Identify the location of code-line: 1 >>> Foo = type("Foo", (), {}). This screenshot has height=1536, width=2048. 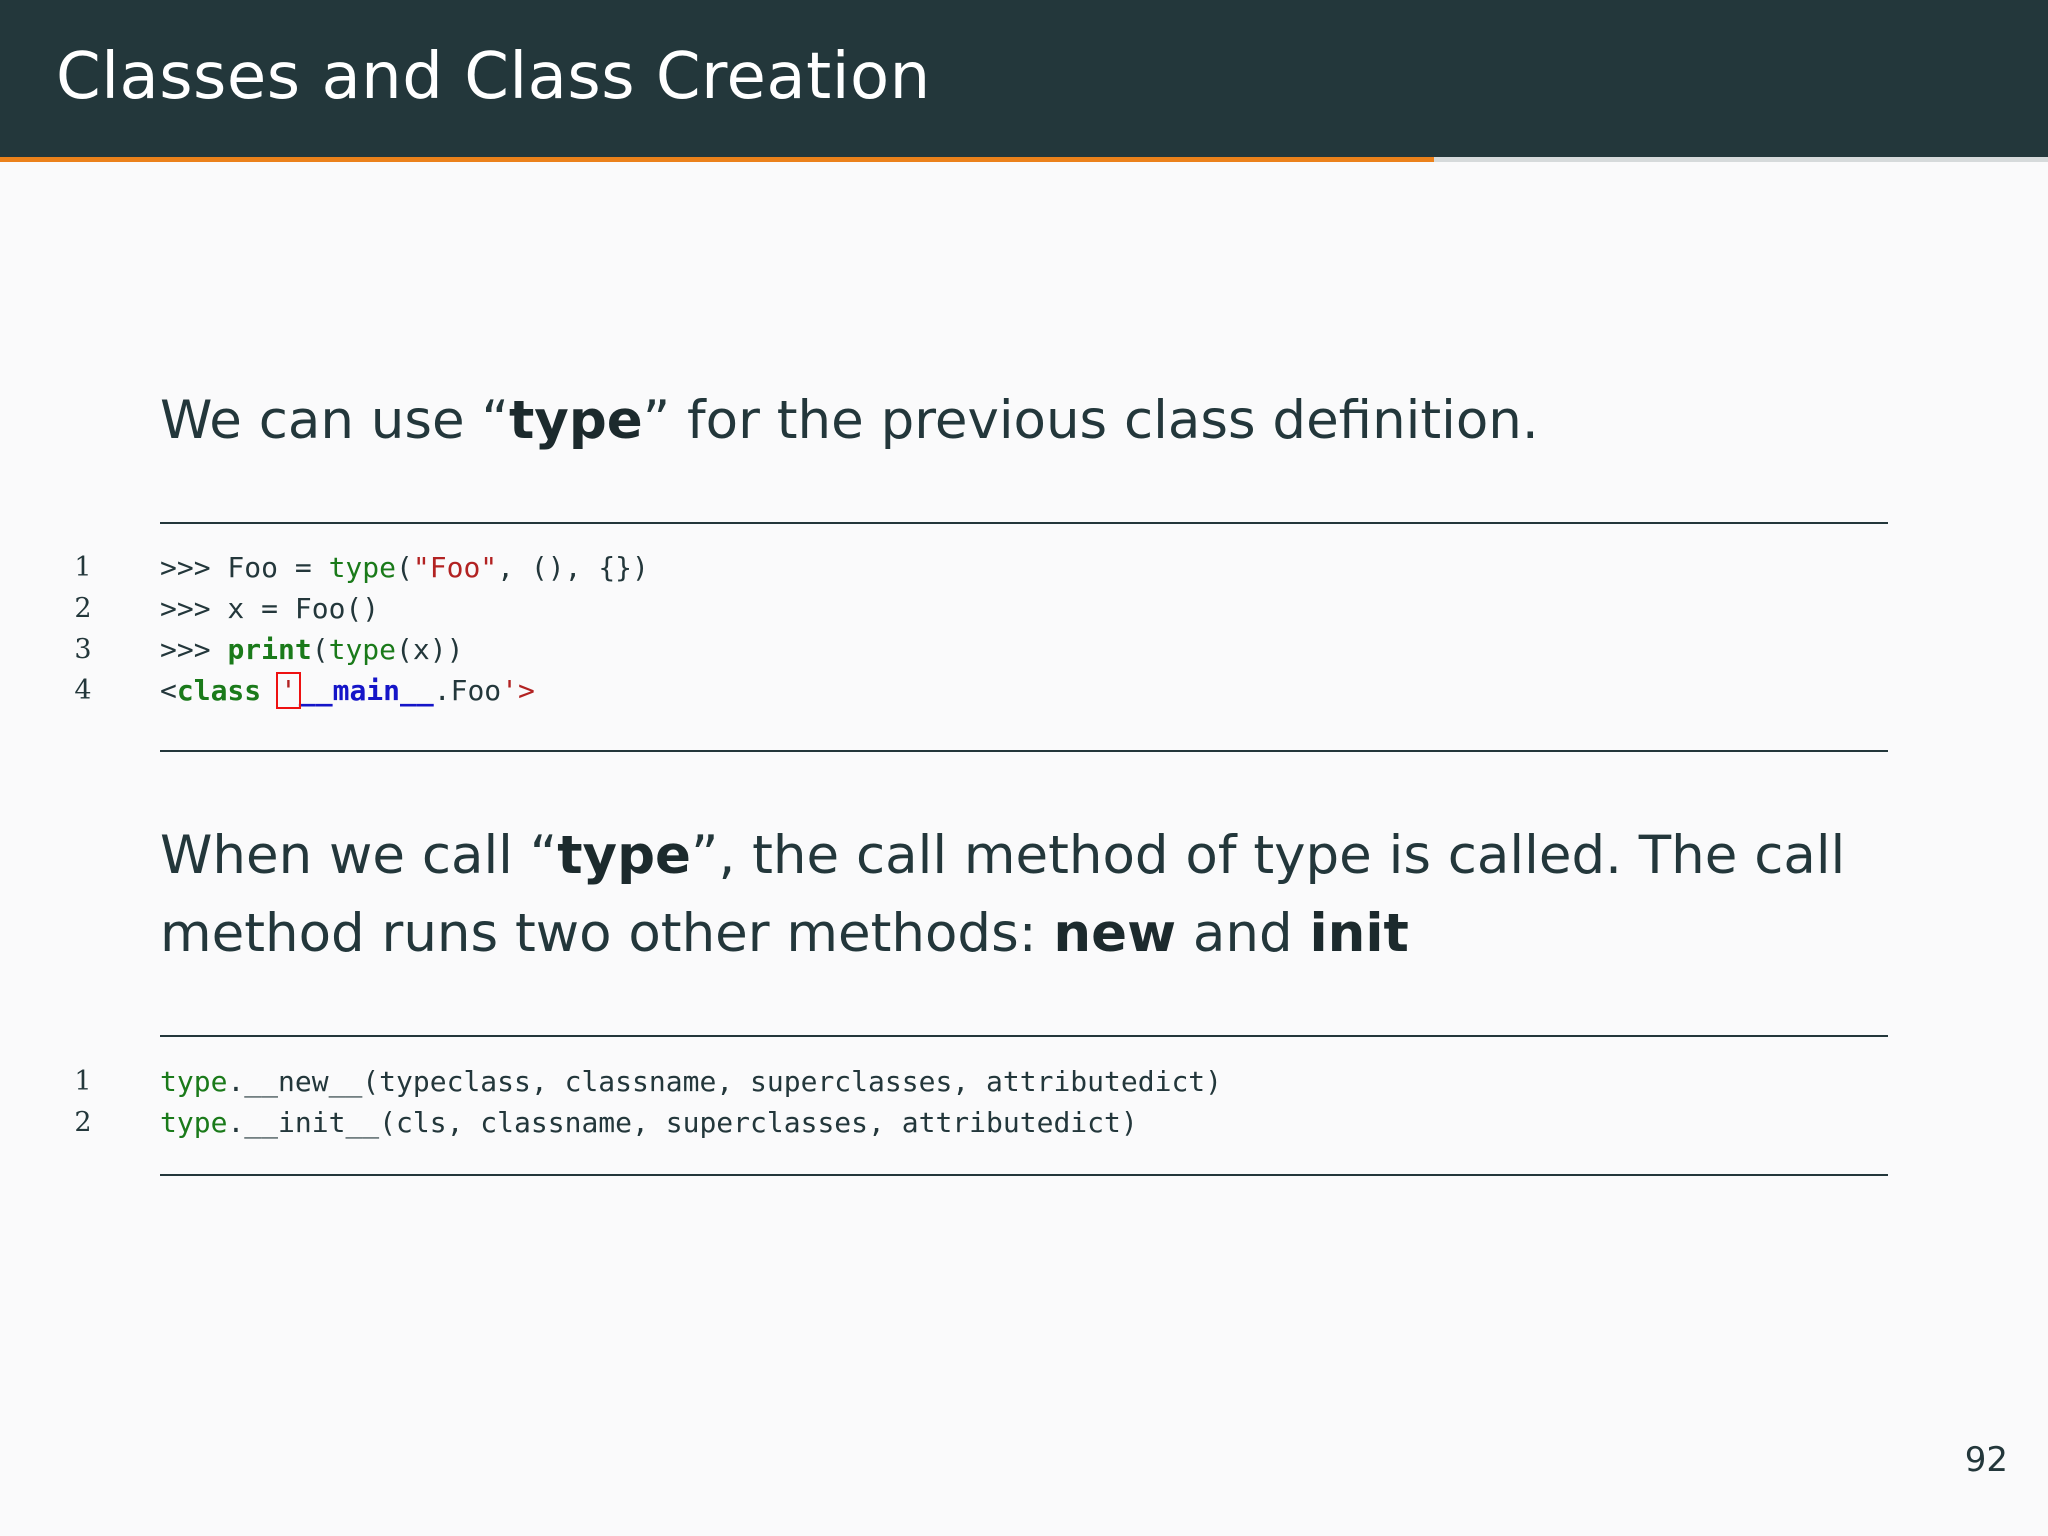
(1024, 567).